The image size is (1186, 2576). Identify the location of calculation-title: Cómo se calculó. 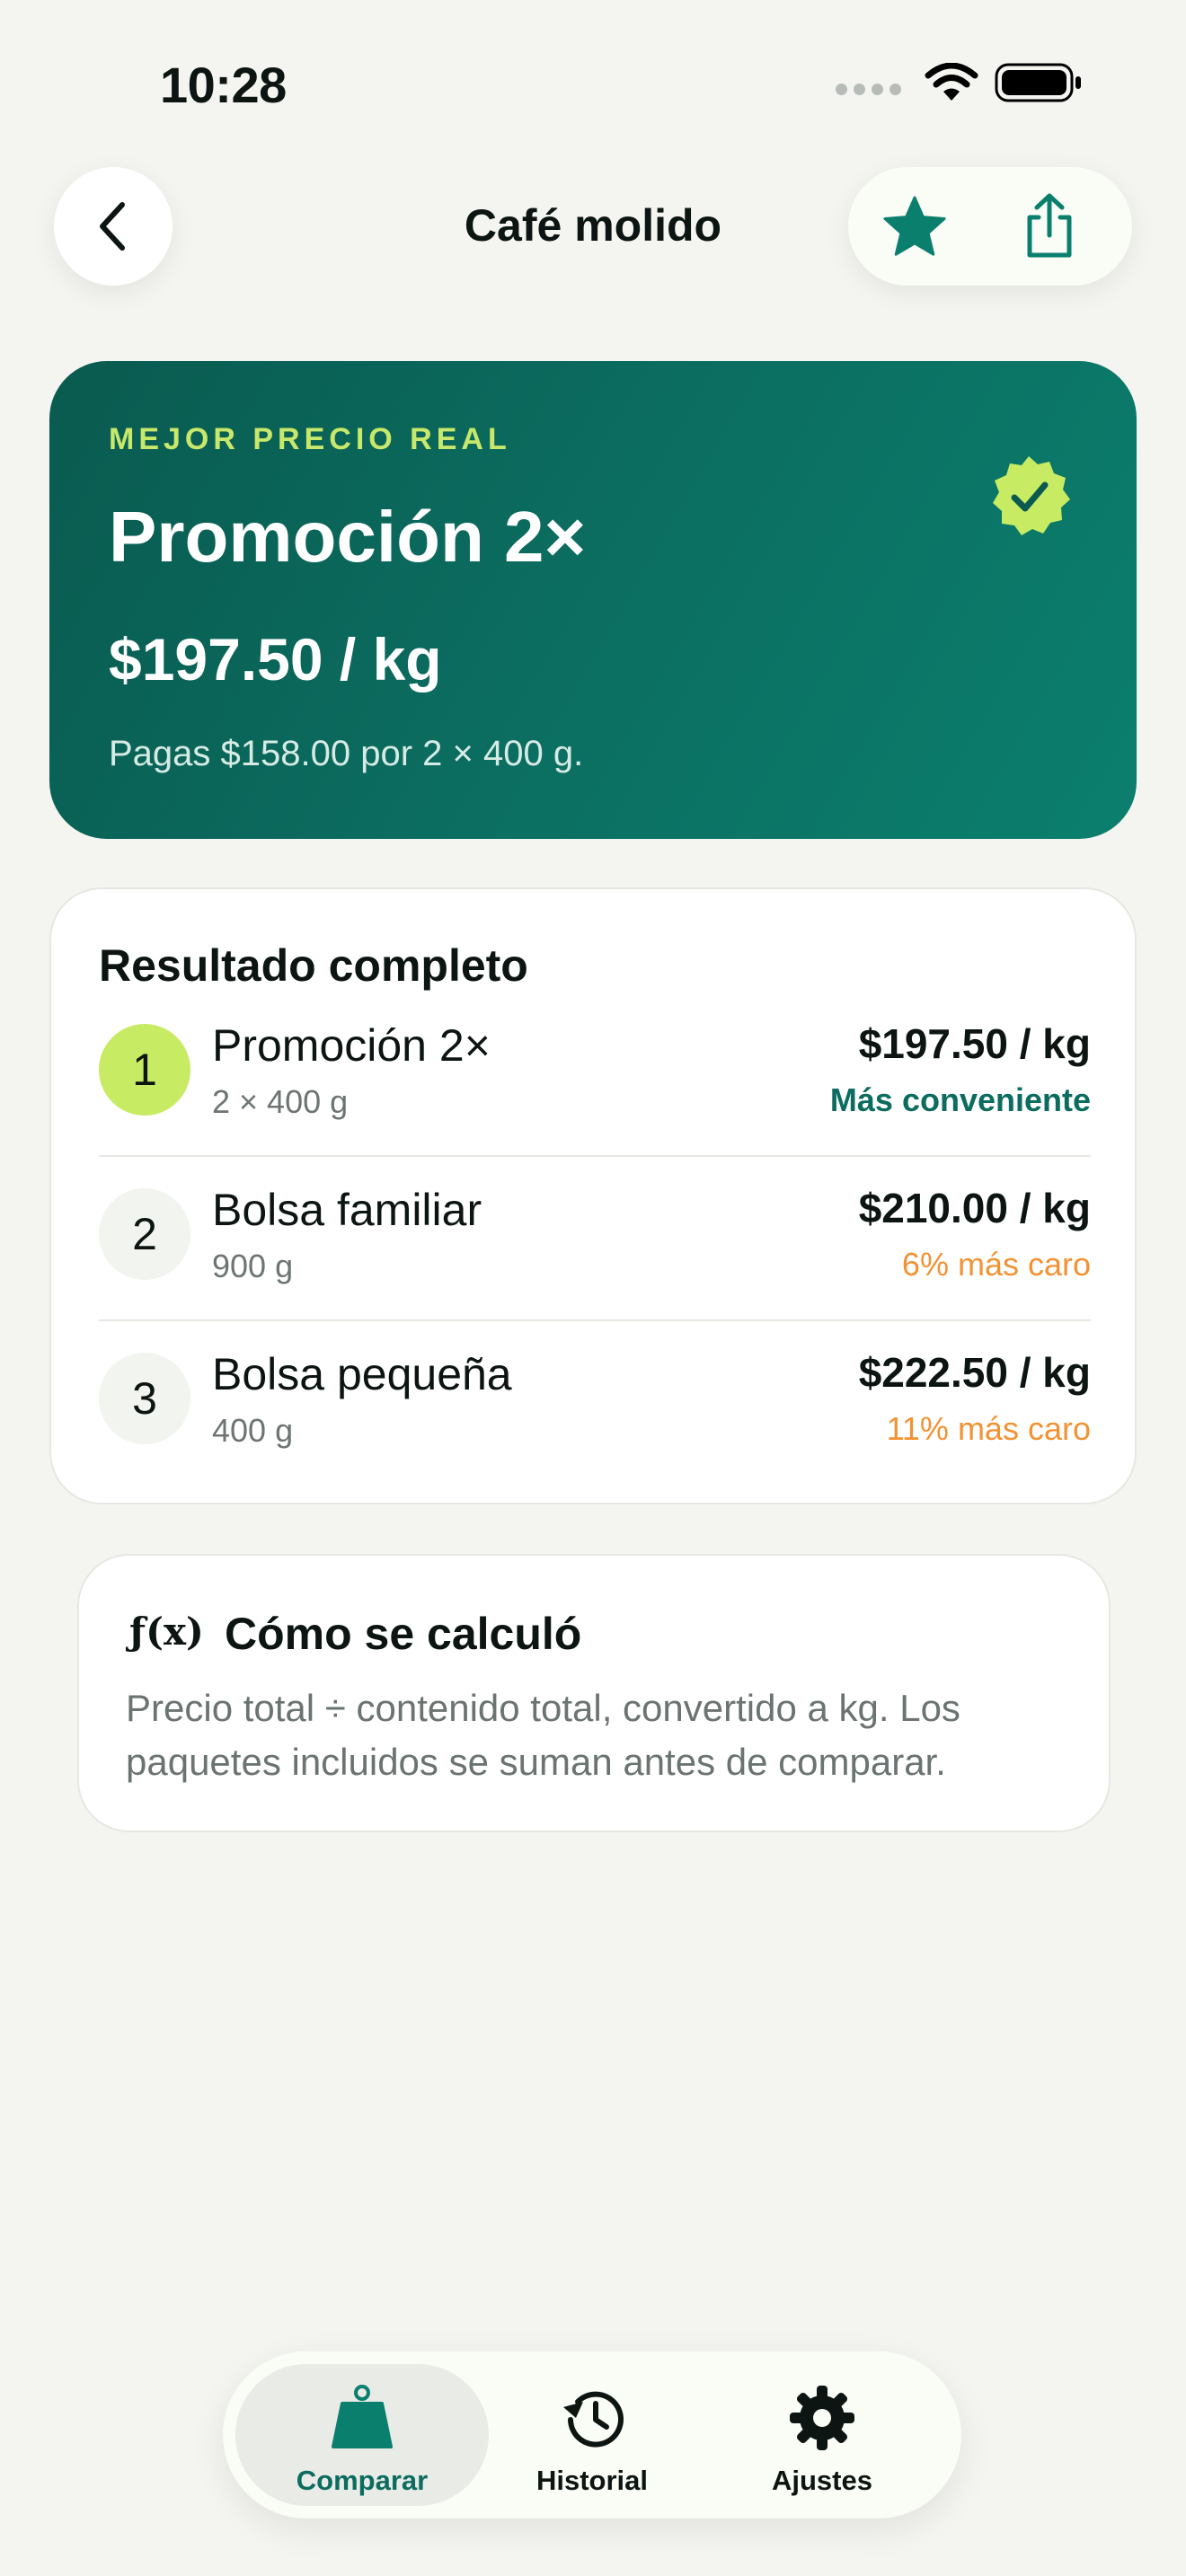
(403, 1634).